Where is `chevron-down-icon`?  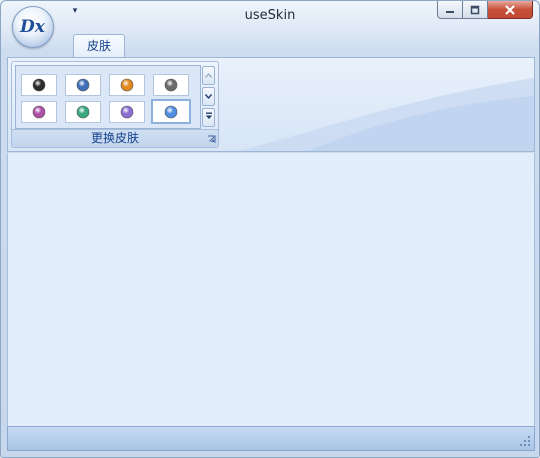 chevron-down-icon is located at coordinates (208, 97).